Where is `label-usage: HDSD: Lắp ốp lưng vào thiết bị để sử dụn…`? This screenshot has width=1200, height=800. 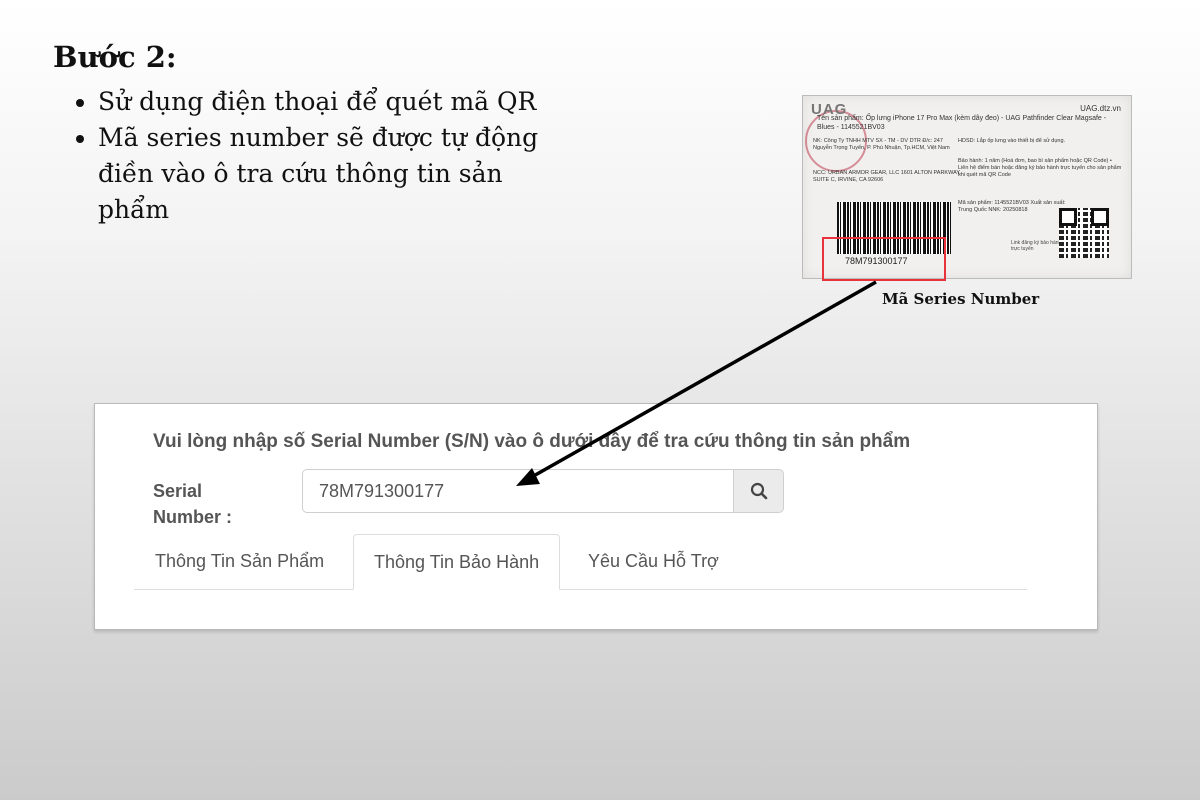
label-usage: HDSD: Lắp ốp lưng vào thiết bị để sử dụn… is located at coordinates (1012, 141).